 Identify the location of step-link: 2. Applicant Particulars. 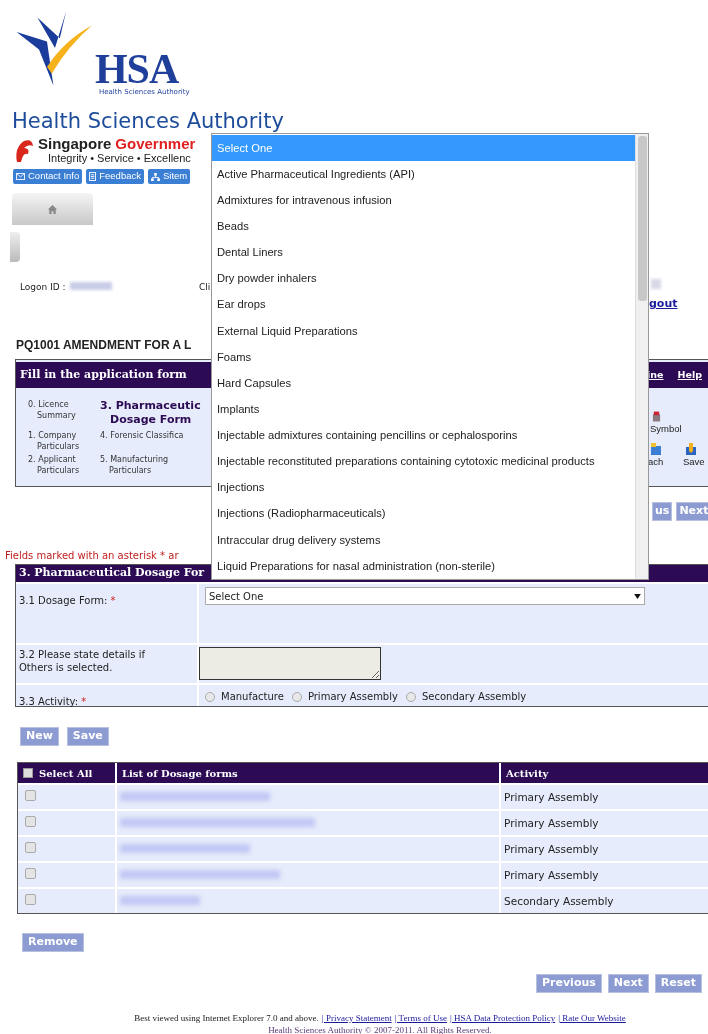
(59, 465).